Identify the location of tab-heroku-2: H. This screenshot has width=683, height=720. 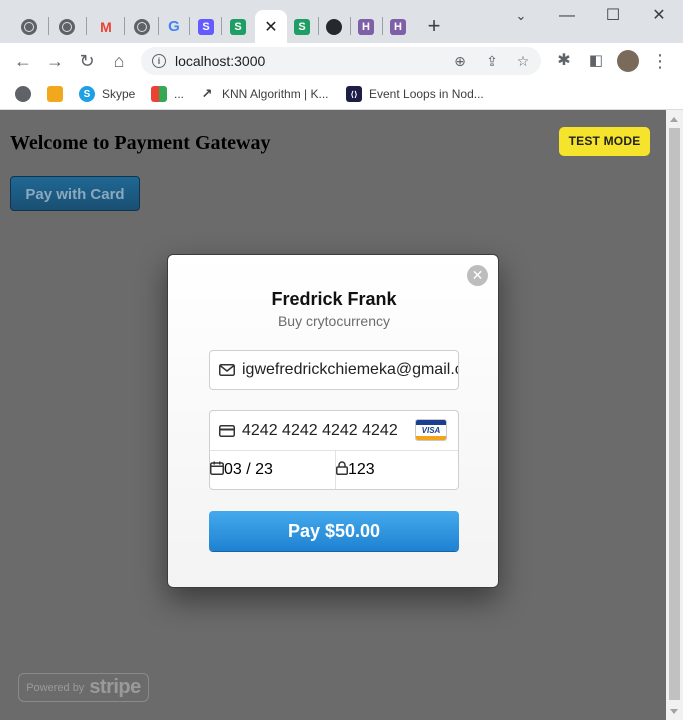
(398, 26).